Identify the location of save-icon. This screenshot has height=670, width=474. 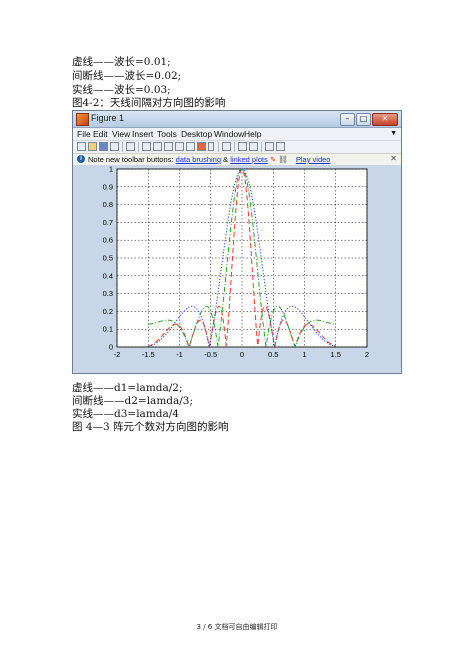
(103, 146).